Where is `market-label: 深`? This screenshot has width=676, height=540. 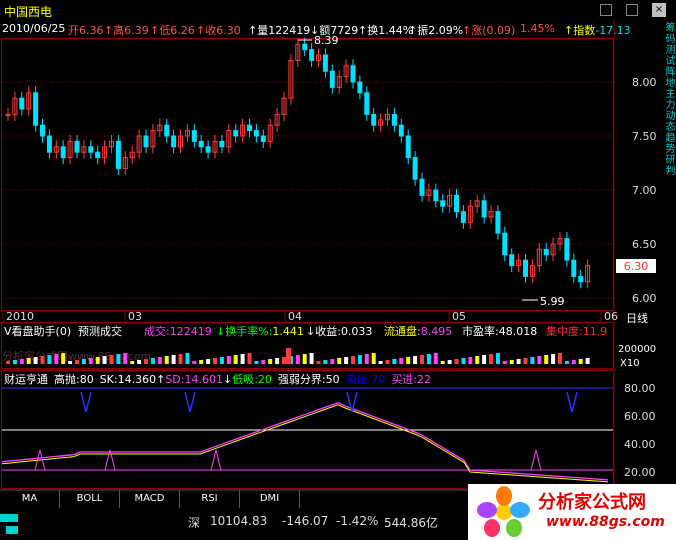
market-label: 深 is located at coordinates (194, 523).